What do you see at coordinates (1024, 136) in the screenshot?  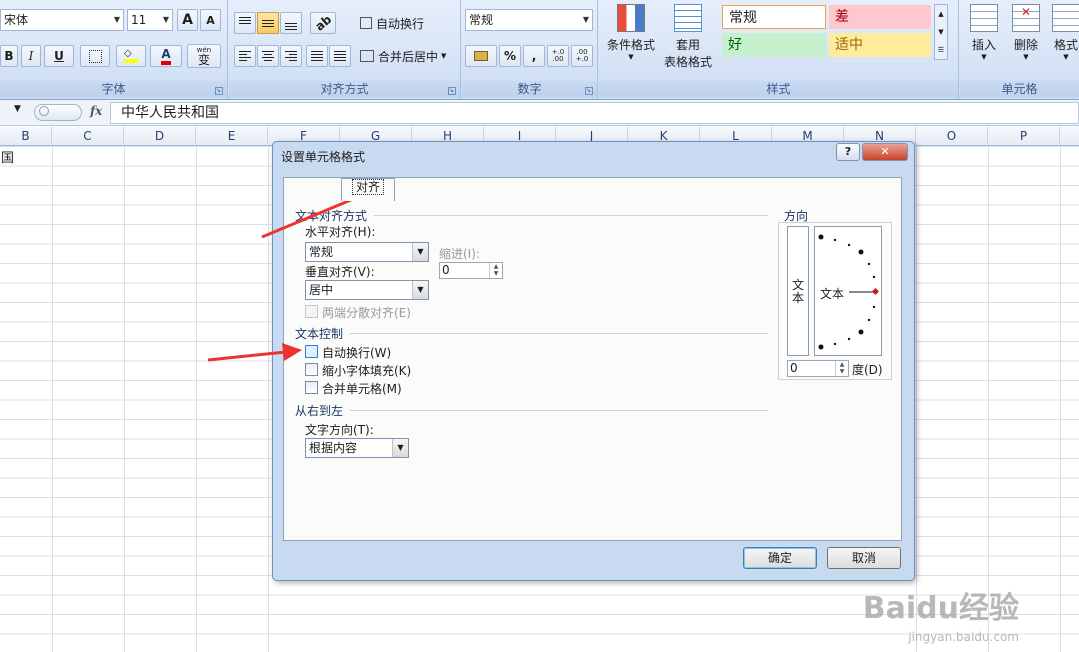 I see `column-header-p: P` at bounding box center [1024, 136].